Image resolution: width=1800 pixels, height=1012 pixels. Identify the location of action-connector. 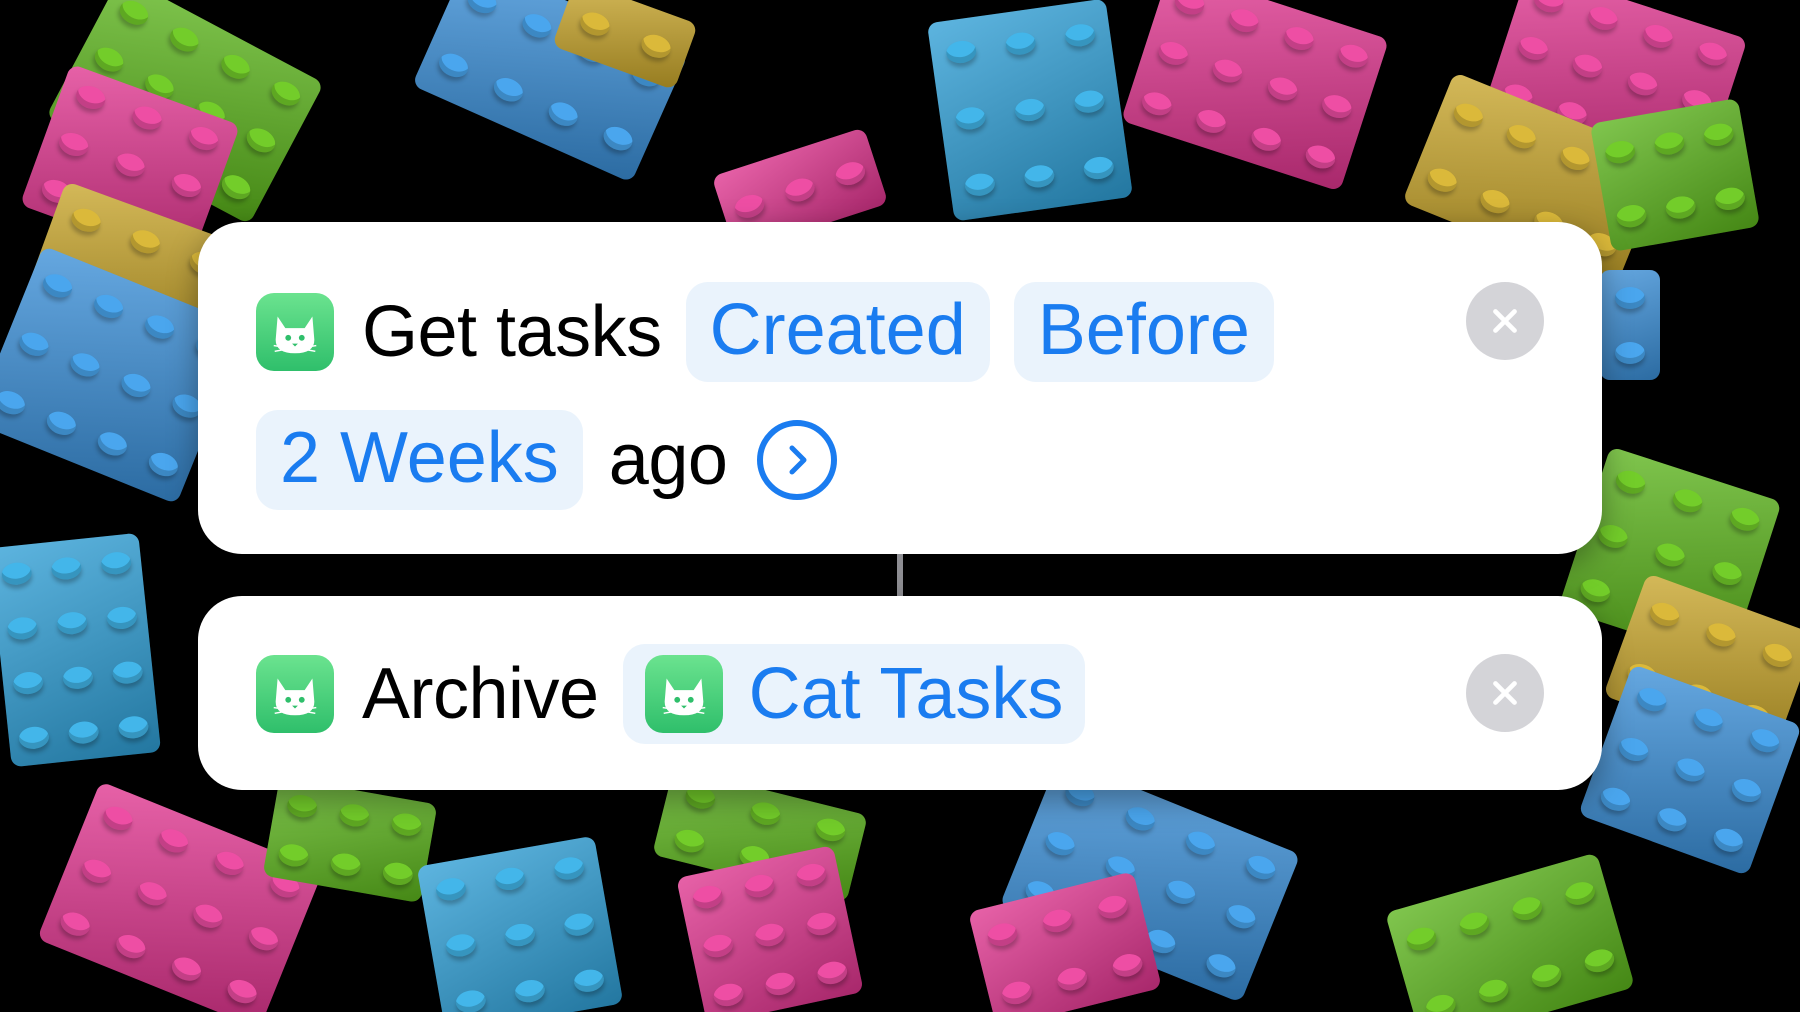
(900, 575).